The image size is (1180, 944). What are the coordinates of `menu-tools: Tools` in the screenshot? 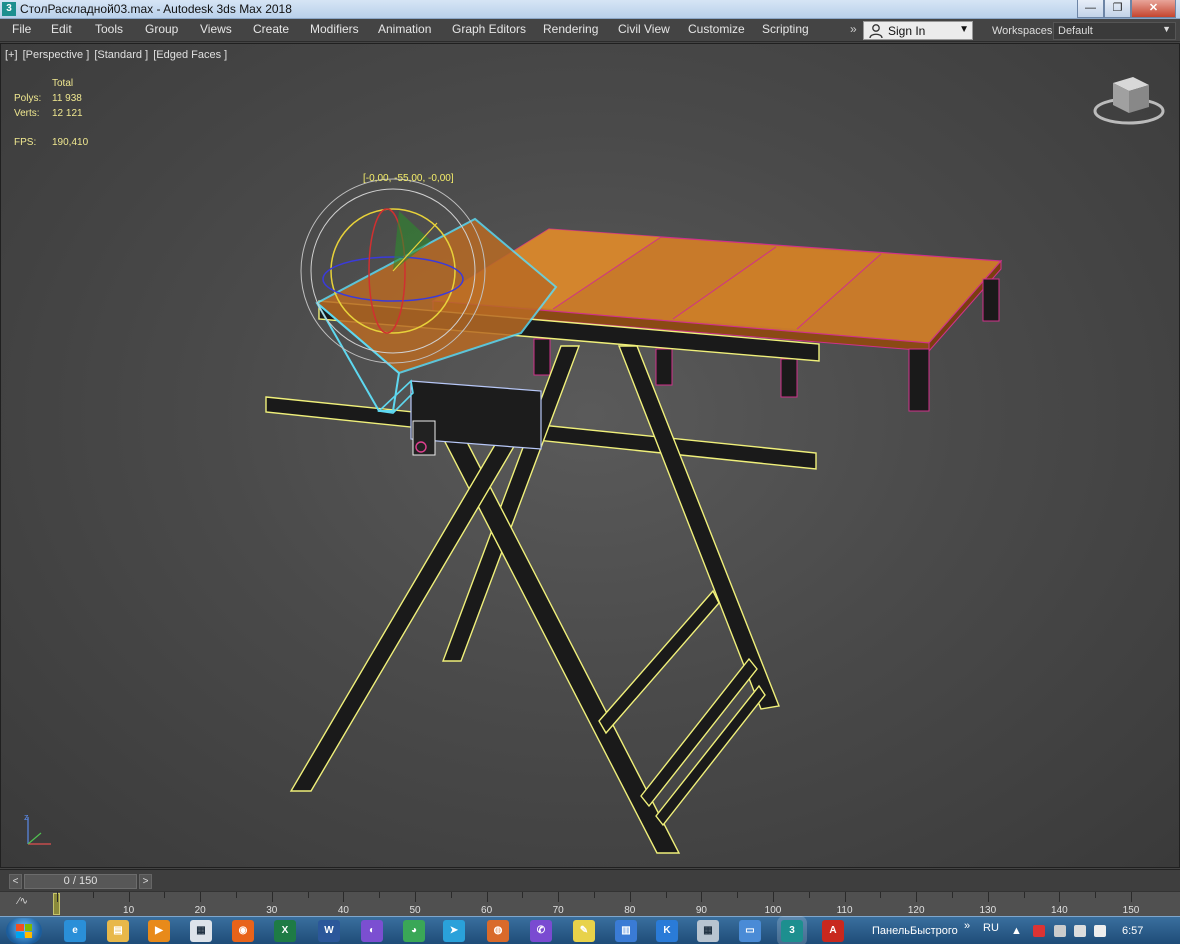 It's located at (109, 29).